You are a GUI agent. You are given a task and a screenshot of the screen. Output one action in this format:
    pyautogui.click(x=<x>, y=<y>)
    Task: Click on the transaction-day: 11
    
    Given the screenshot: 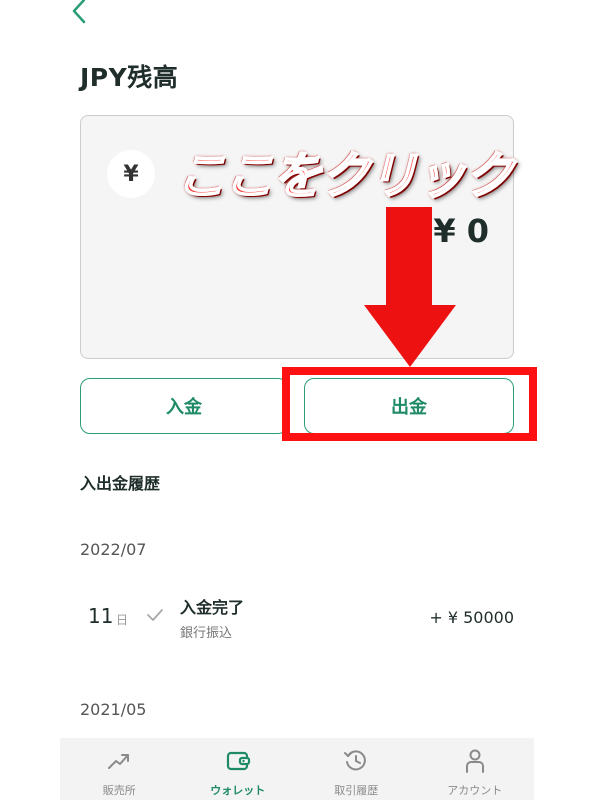 What is the action you would take?
    pyautogui.click(x=101, y=616)
    